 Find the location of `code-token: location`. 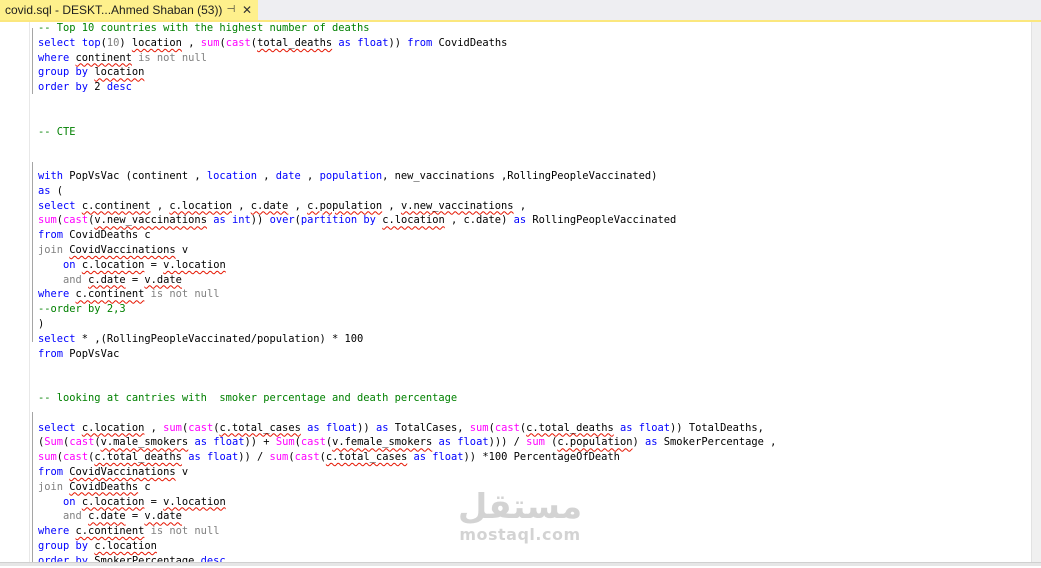

code-token: location is located at coordinates (231, 175).